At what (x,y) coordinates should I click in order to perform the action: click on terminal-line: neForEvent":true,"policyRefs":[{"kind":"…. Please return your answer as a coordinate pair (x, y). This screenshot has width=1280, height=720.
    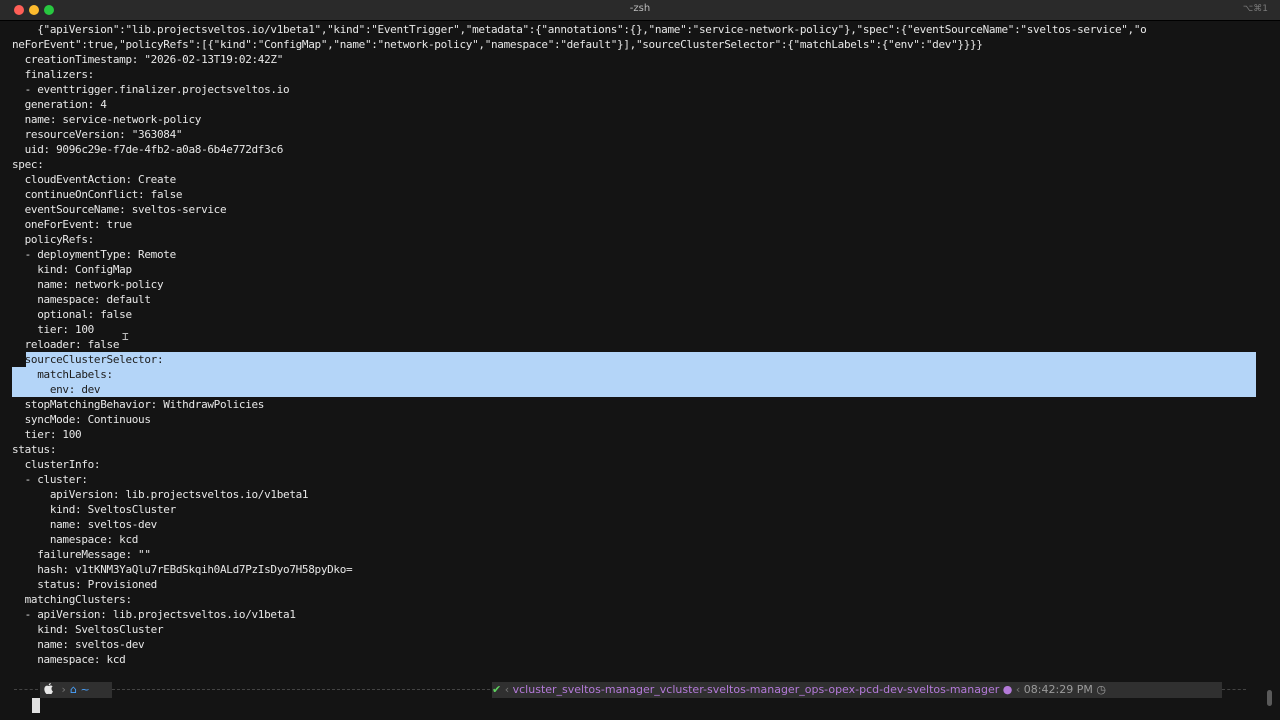
    Looking at the image, I should click on (497, 44).